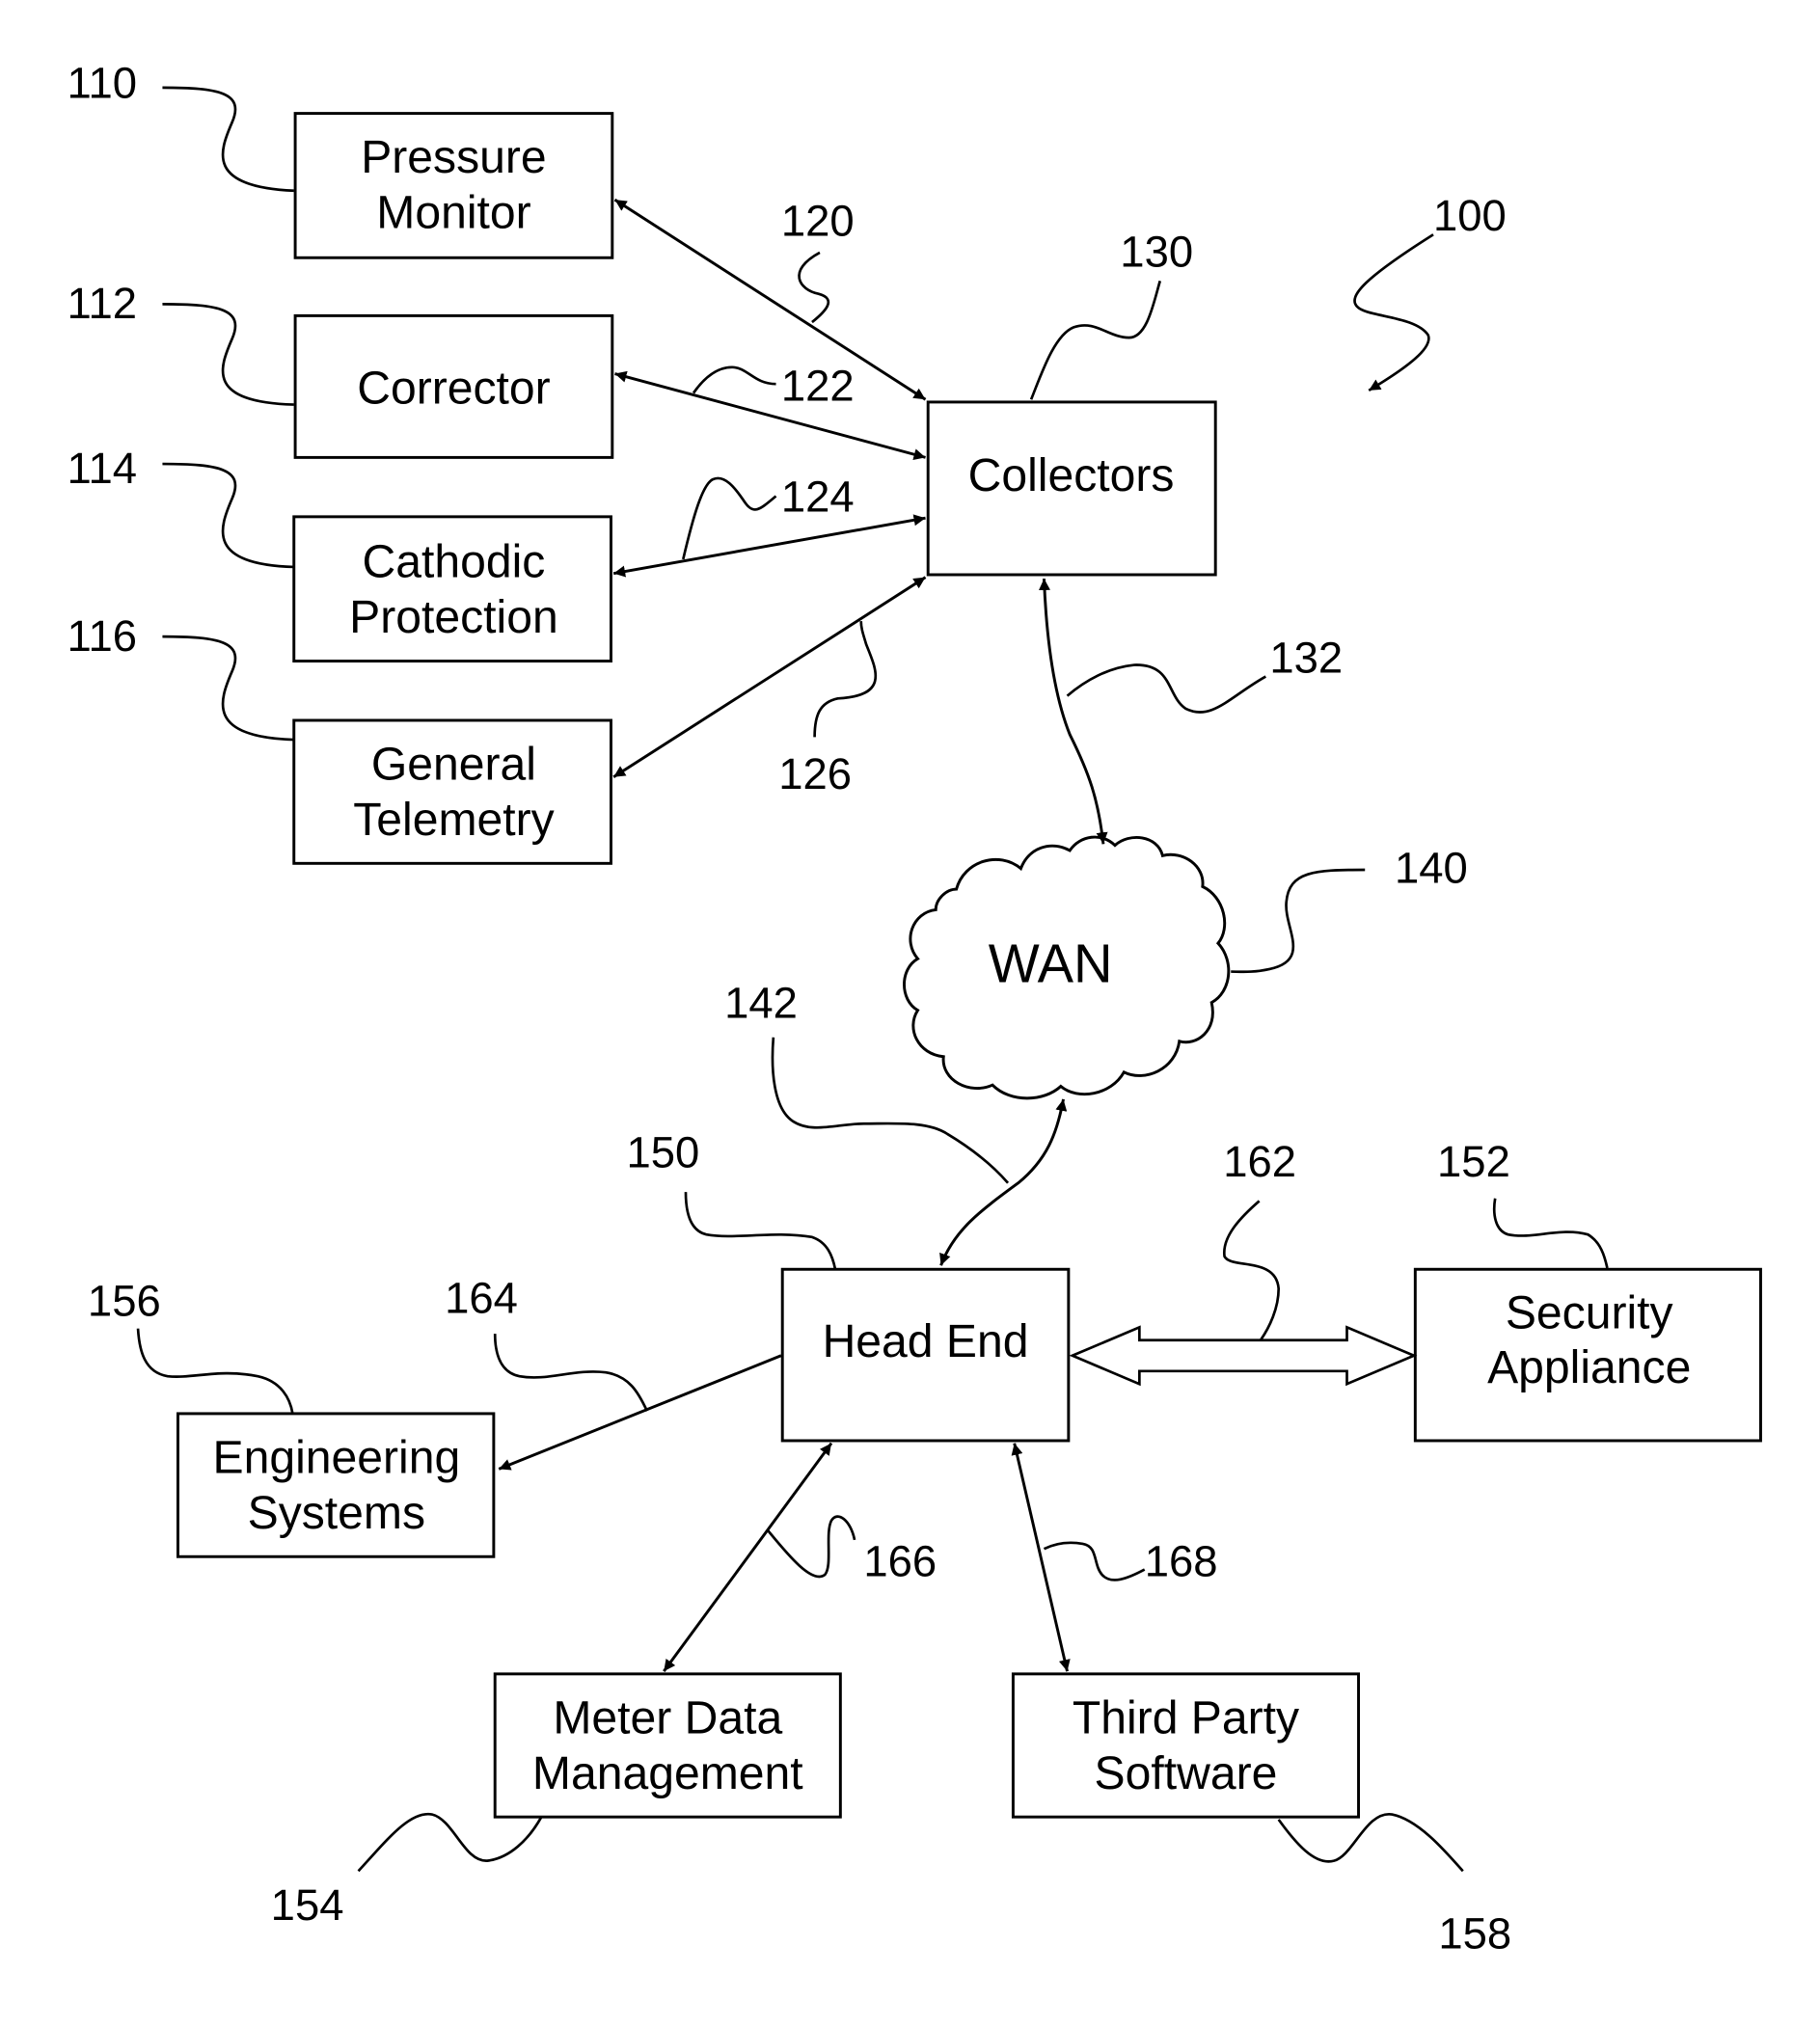 The height and width of the screenshot is (2027, 1820). I want to click on ref-122: 122, so click(818, 387).